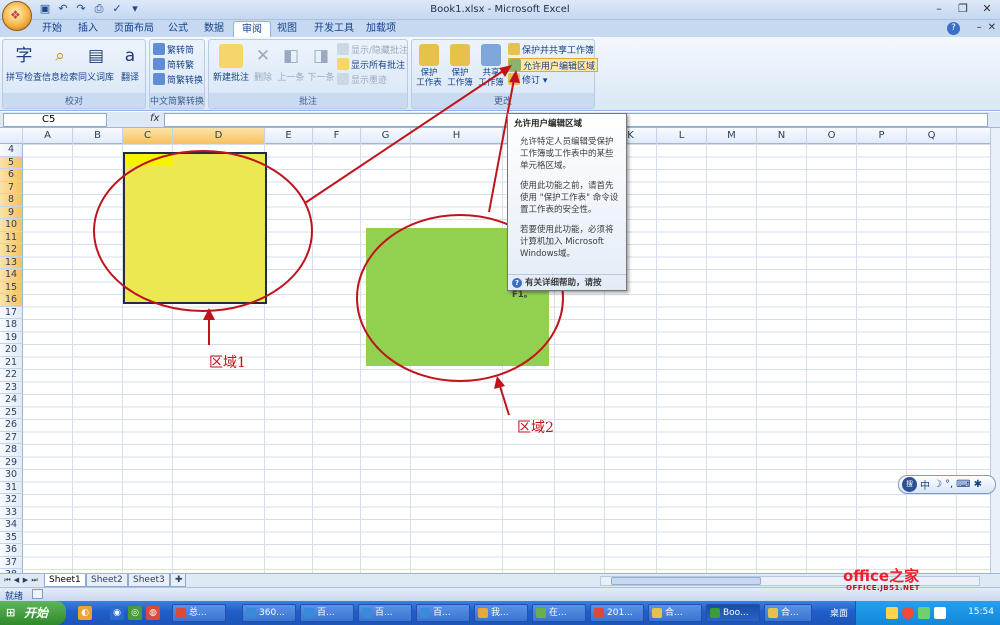  What do you see at coordinates (52, 29) in the screenshot?
I see `tab-home: 开始` at bounding box center [52, 29].